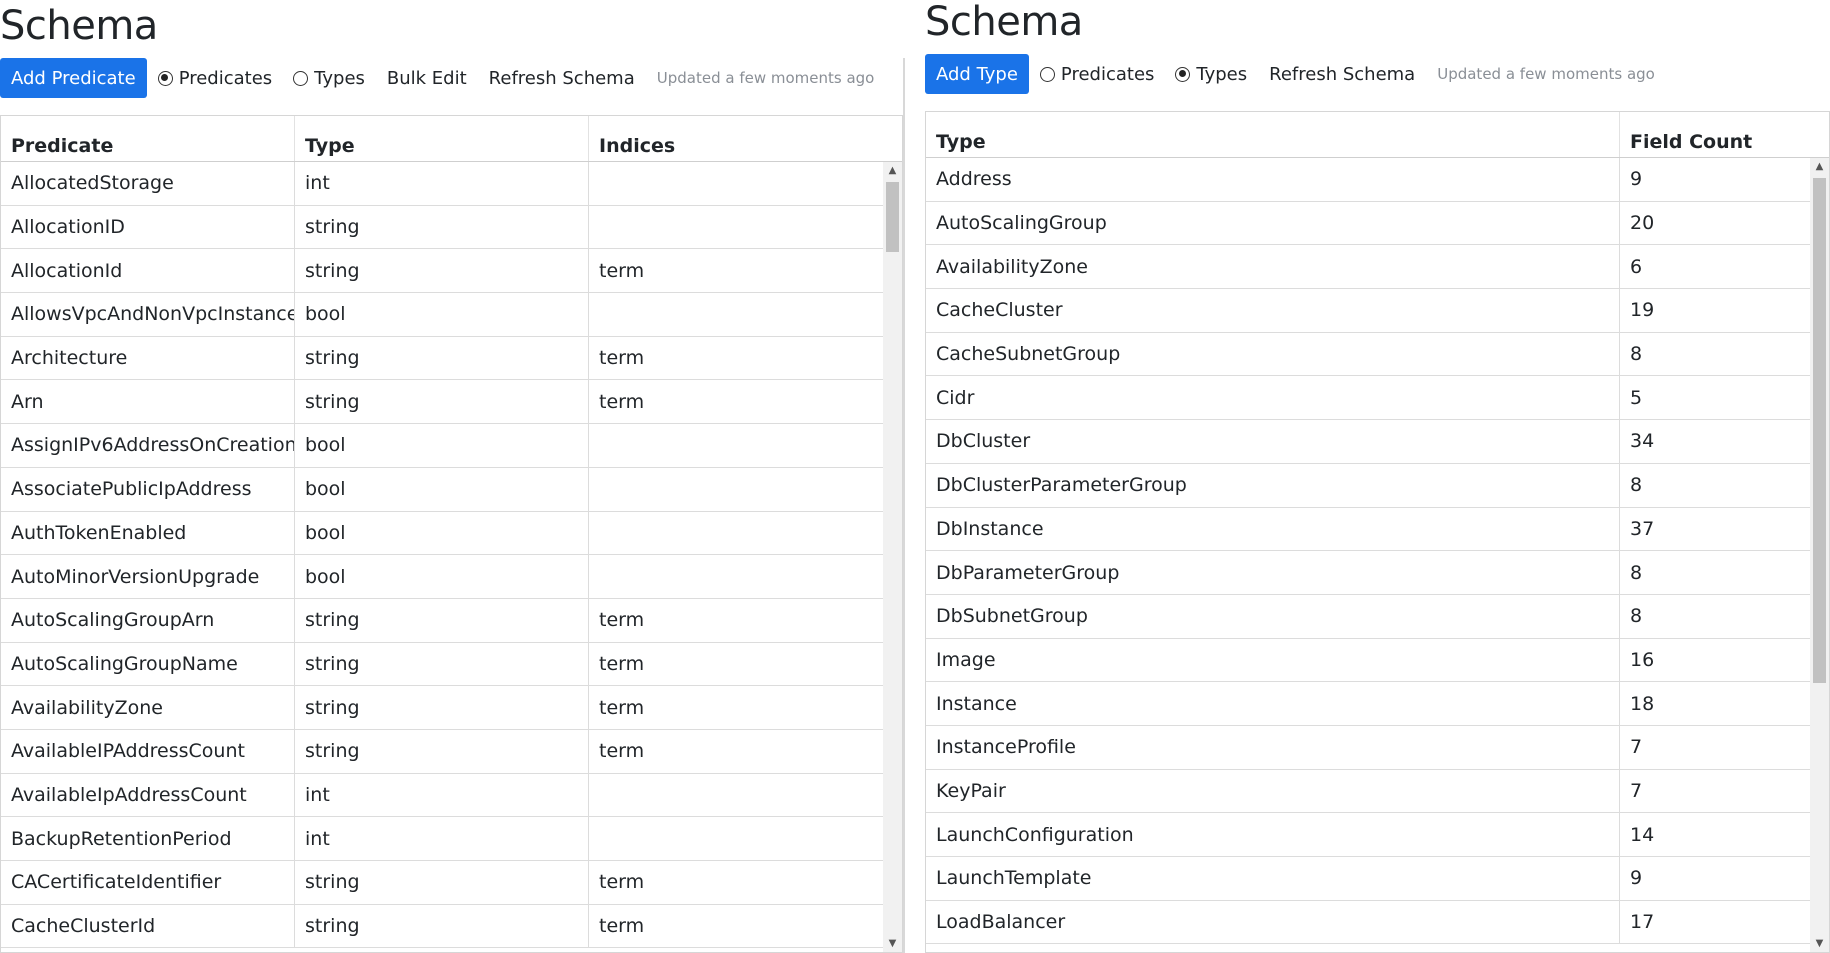 Image resolution: width=1830 pixels, height=953 pixels. I want to click on table-row: DbCluster 34, so click(1377, 442).